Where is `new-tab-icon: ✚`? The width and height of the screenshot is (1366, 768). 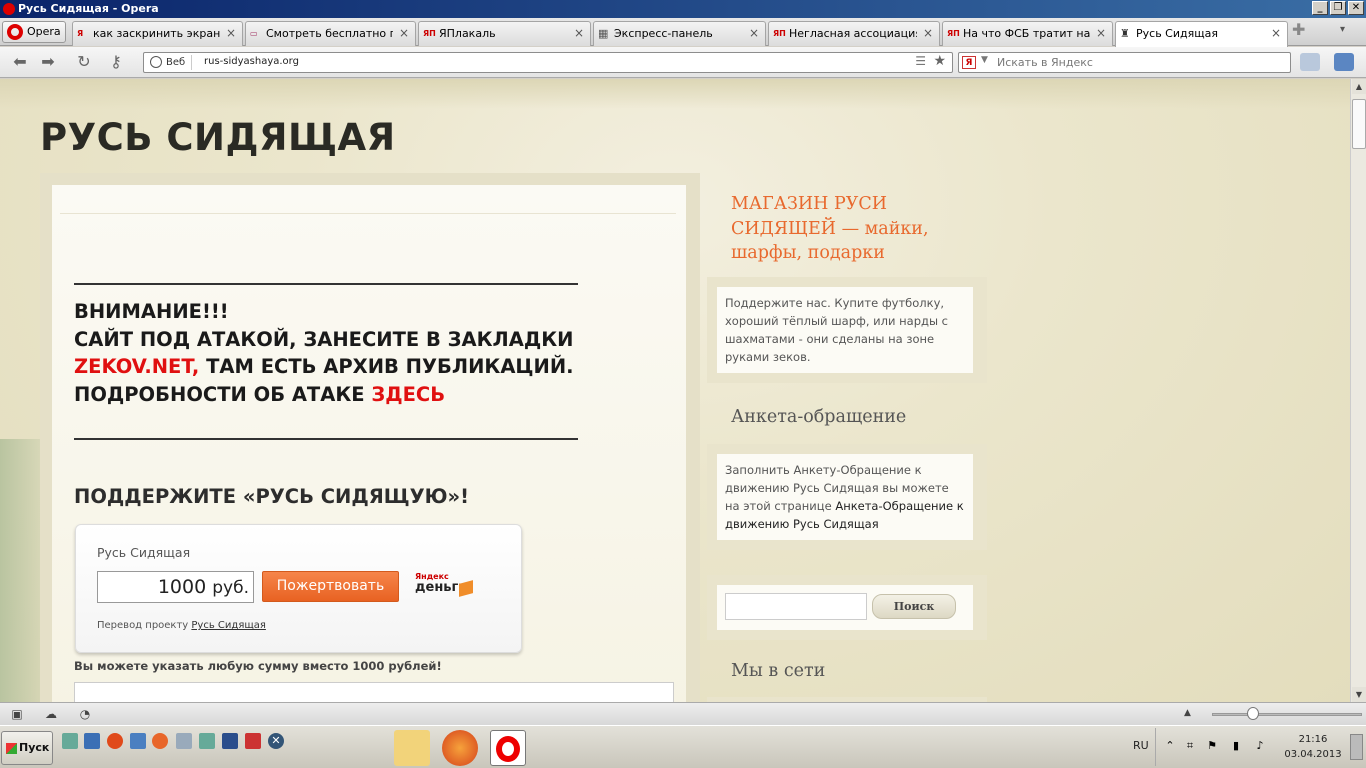
new-tab-icon: ✚ is located at coordinates (1298, 29).